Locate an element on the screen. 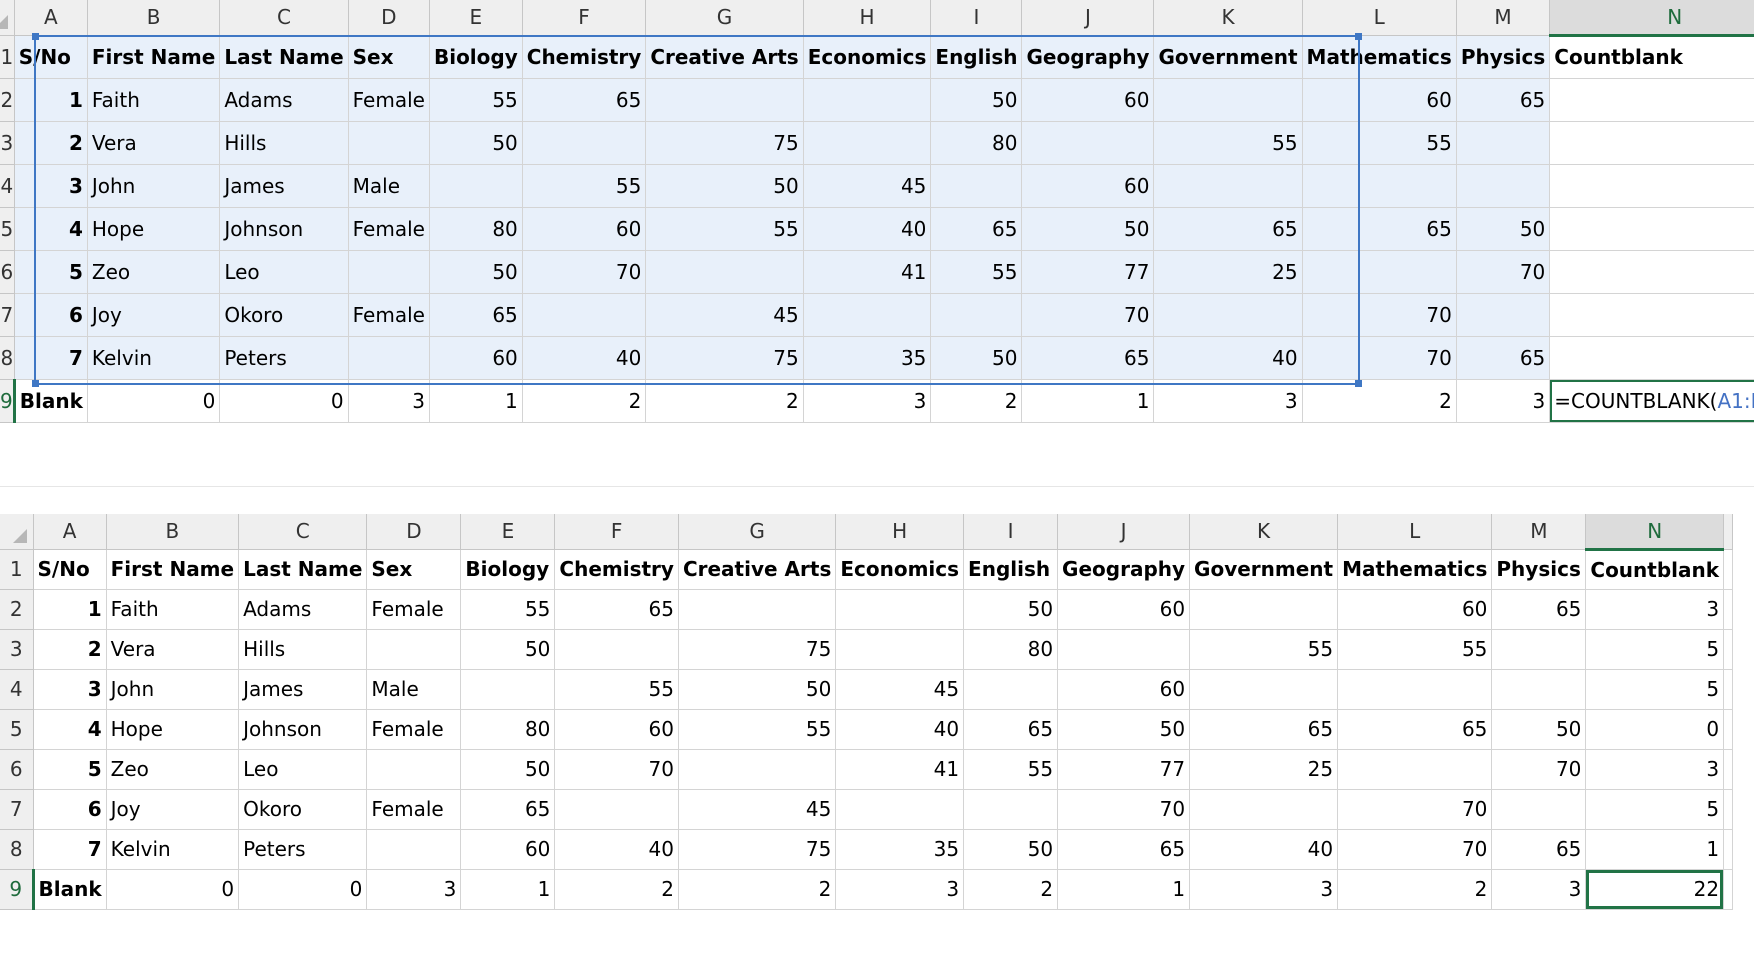  data-cell: Male is located at coordinates (414, 689).